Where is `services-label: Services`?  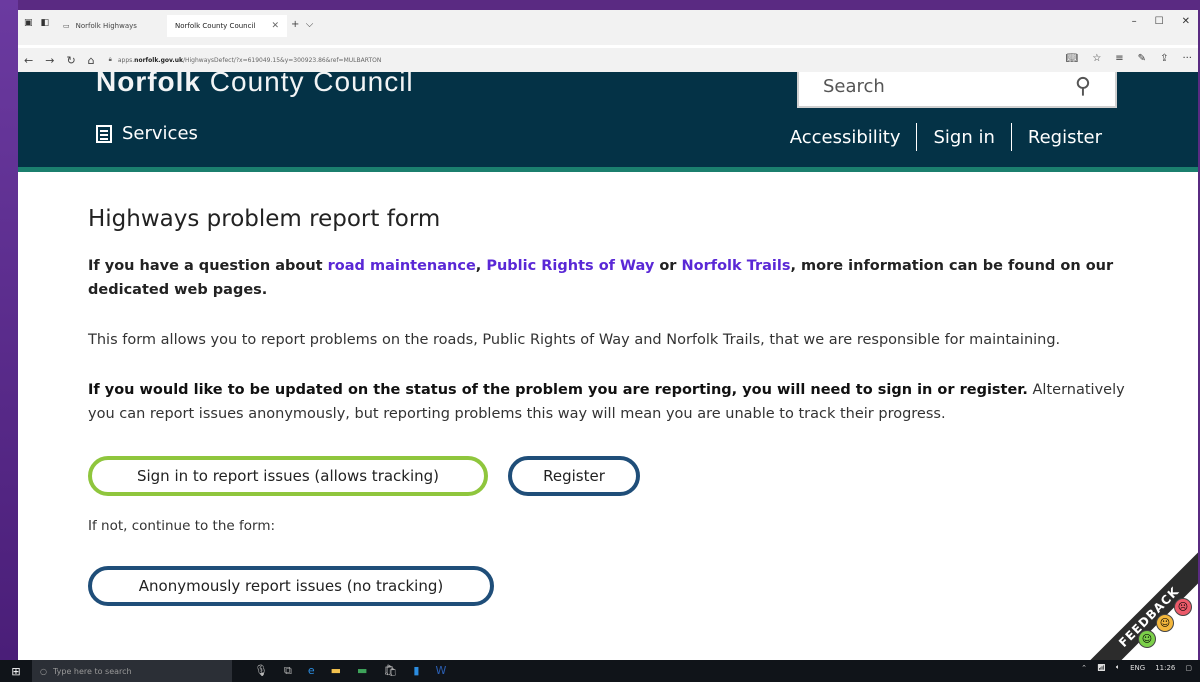
services-label: Services is located at coordinates (160, 133).